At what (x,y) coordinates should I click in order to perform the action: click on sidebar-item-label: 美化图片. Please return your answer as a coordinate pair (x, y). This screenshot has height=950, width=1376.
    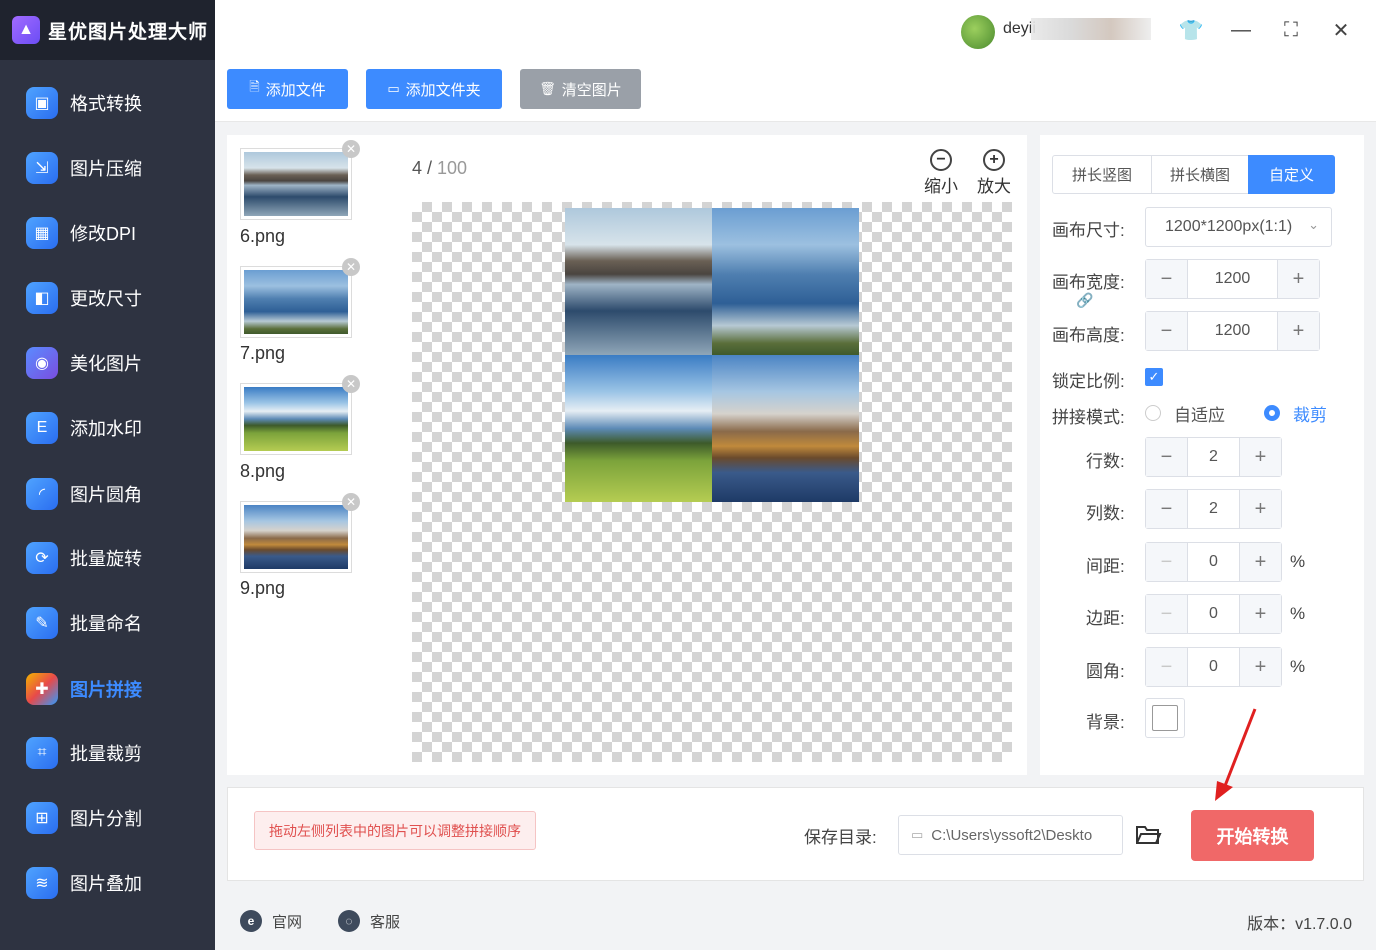
    Looking at the image, I should click on (106, 364).